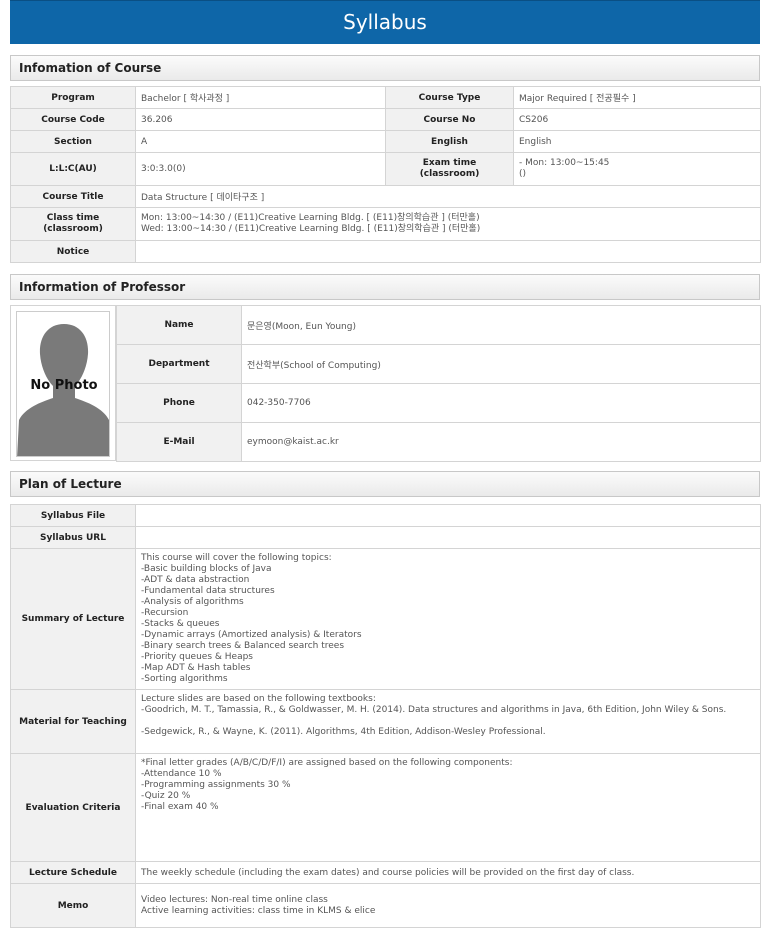 The height and width of the screenshot is (938, 773). Describe the element at coordinates (637, 141) in the screenshot. I see `english-value: English` at that location.